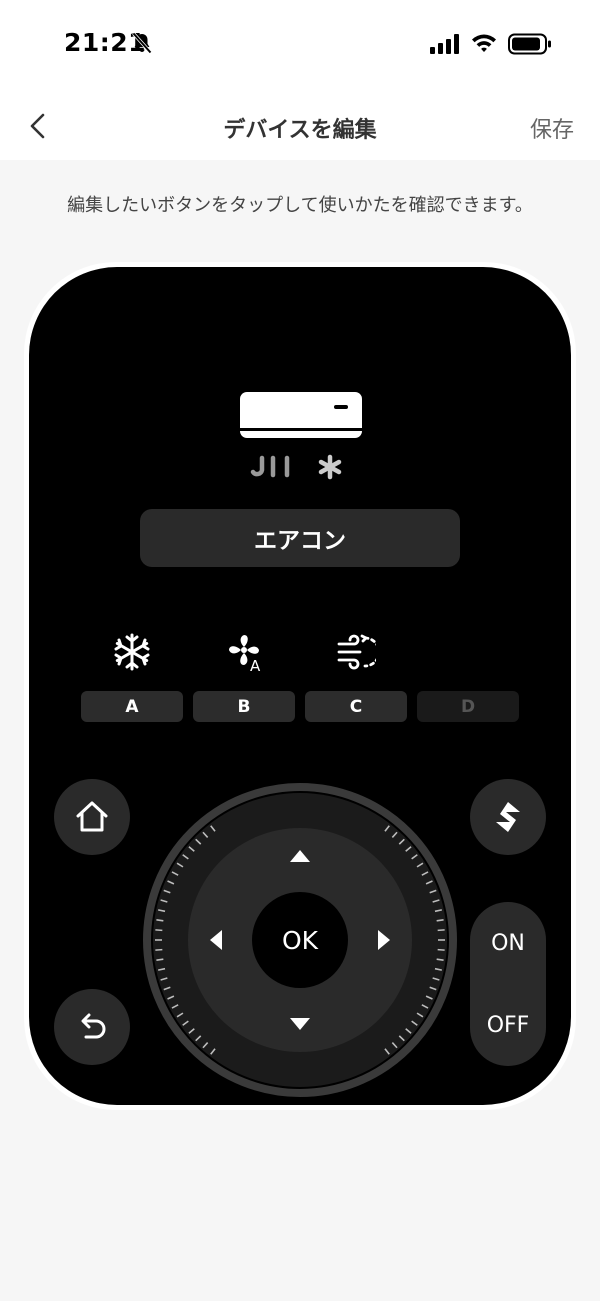  I want to click on ok-button: OK, so click(300, 940).